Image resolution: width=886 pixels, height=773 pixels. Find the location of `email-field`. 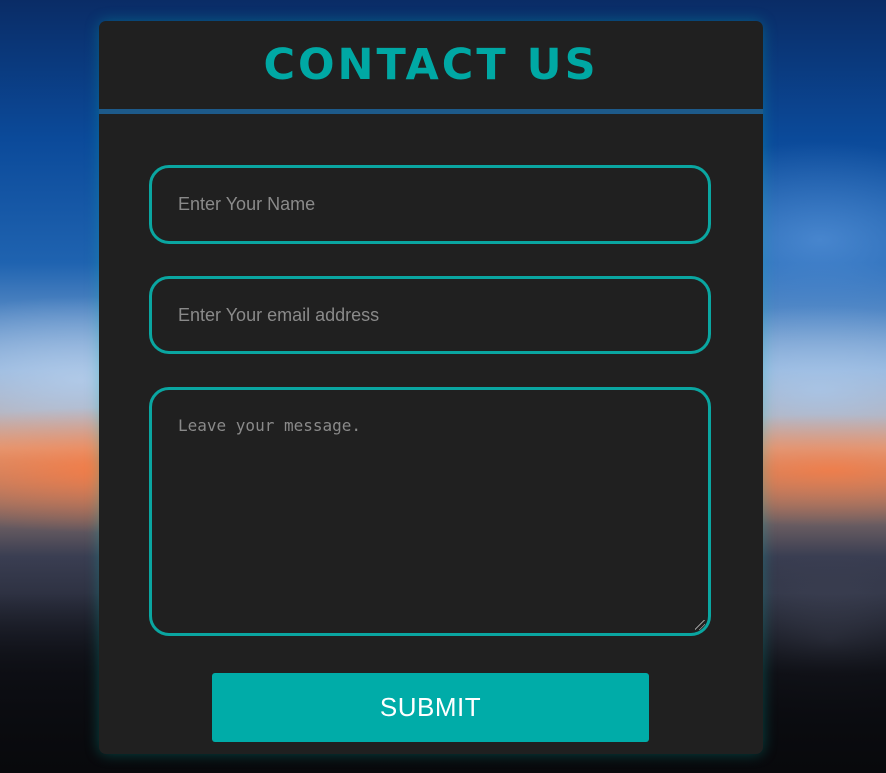

email-field is located at coordinates (430, 315).